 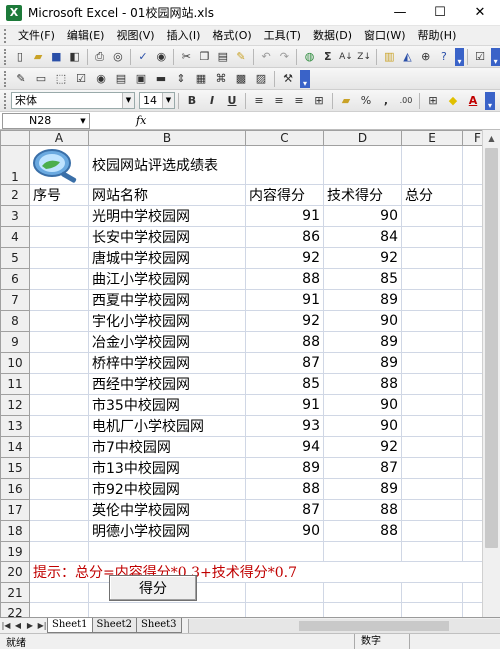 I want to click on combobox-control-icon: ▣, so click(x=141, y=79).